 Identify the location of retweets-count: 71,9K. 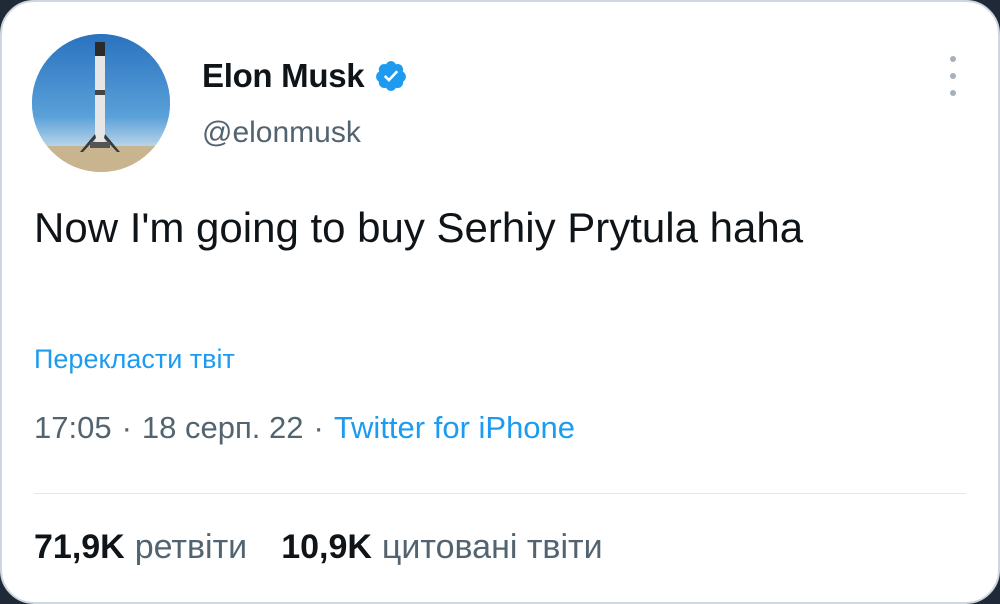
(79, 547).